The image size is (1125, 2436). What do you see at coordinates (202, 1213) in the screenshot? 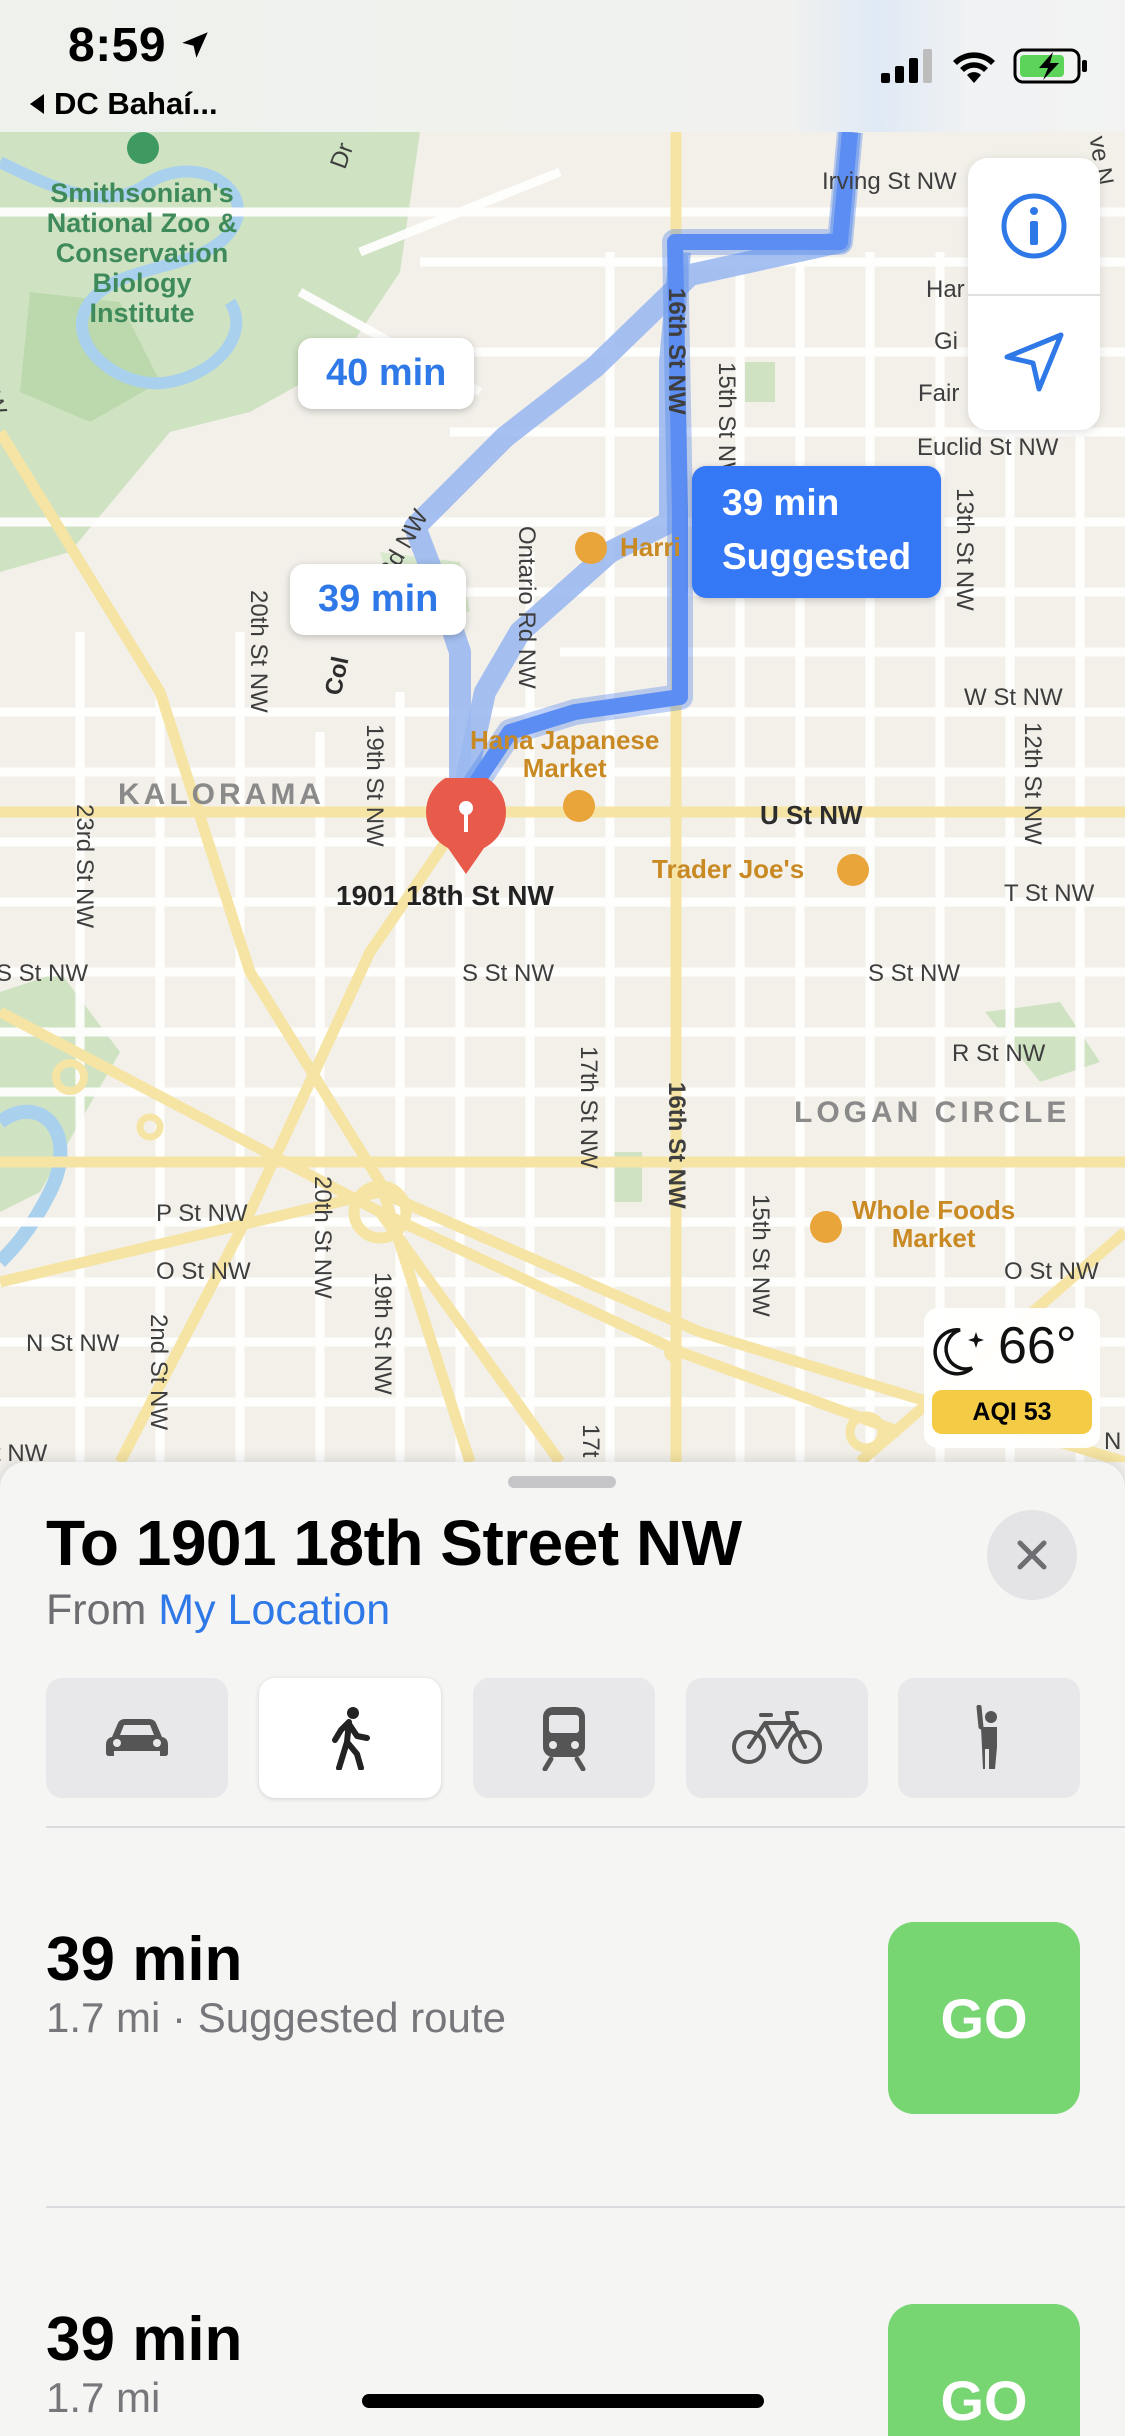
I see `street-label-p: P St NW` at bounding box center [202, 1213].